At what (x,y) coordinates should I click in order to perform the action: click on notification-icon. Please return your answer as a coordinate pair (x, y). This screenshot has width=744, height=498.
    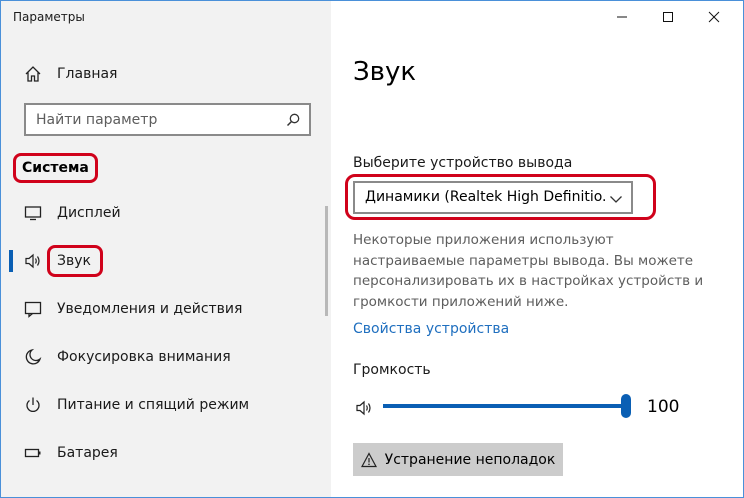
    Looking at the image, I should click on (33, 309).